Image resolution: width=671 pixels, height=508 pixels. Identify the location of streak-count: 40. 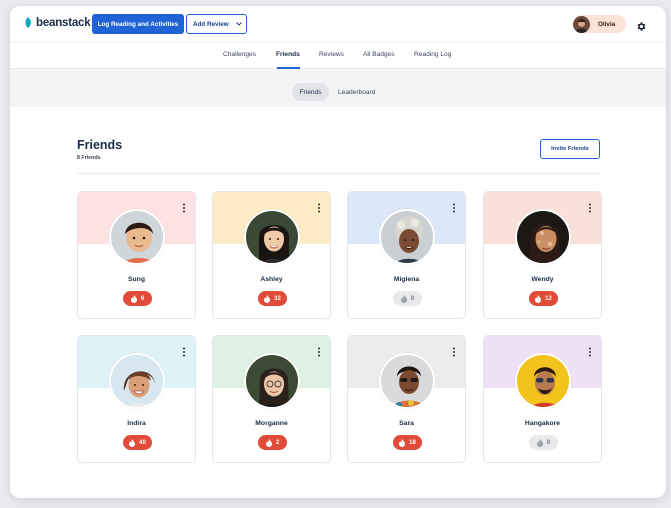
(142, 442).